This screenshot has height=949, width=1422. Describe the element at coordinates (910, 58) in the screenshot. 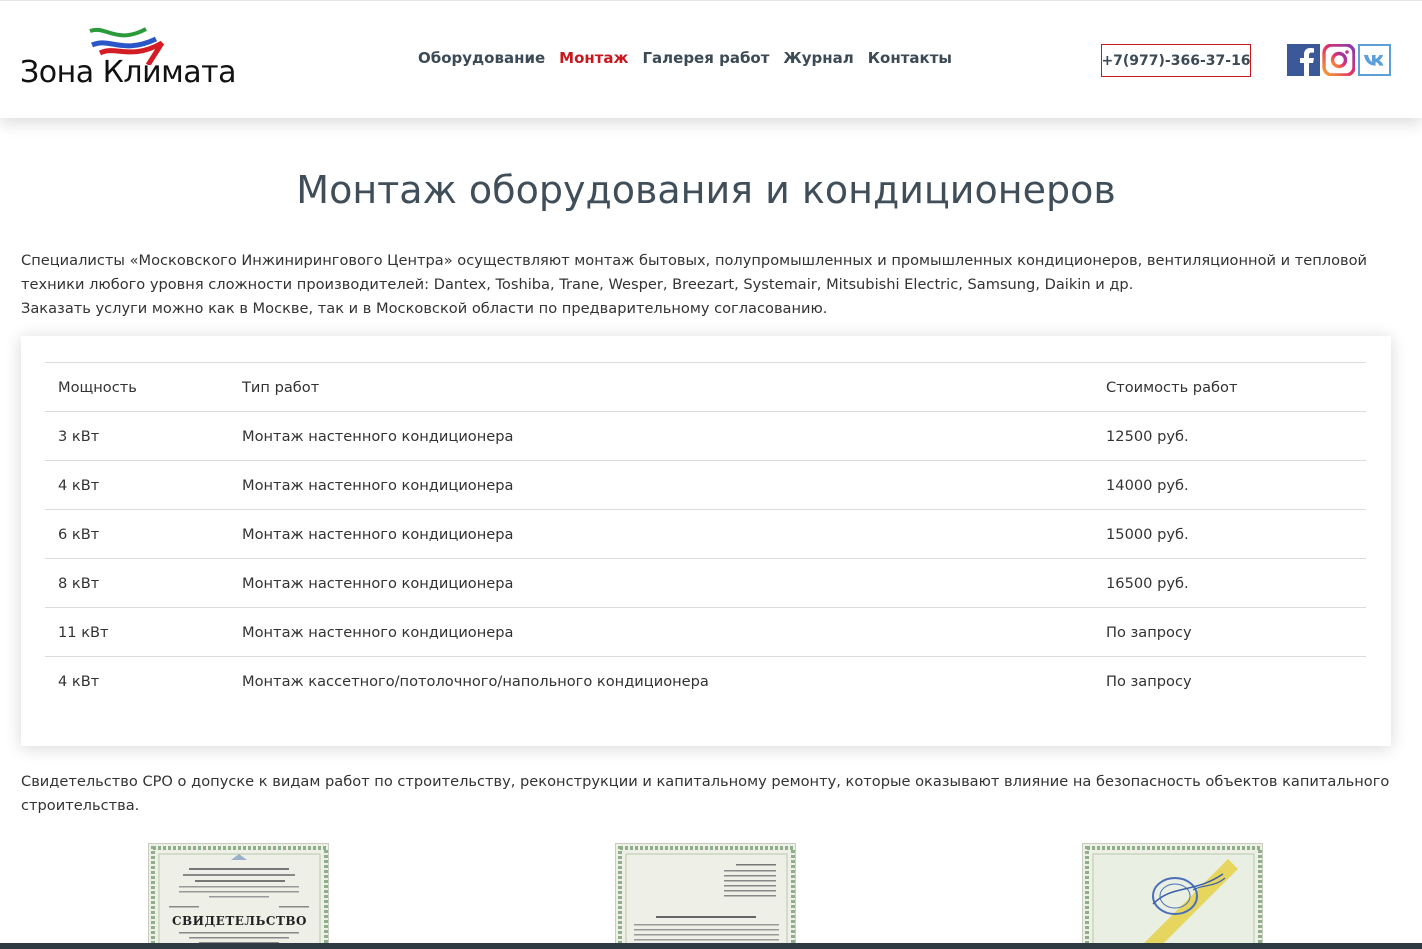

I see `nav-item-contacts: Контакты` at that location.